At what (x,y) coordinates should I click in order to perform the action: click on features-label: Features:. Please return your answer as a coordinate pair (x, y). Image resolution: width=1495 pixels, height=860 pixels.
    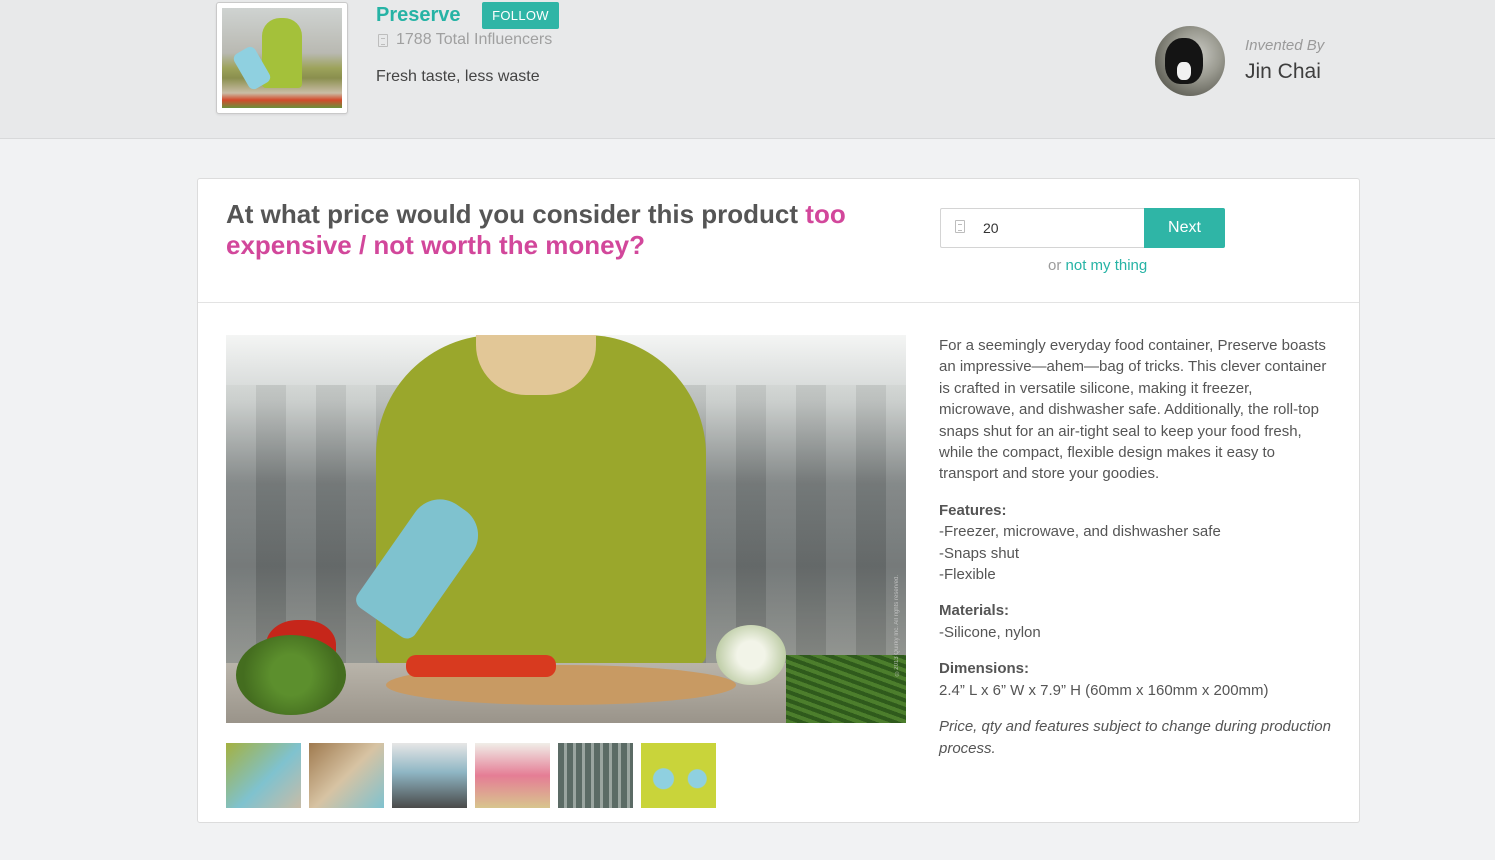
    Looking at the image, I should click on (973, 510).